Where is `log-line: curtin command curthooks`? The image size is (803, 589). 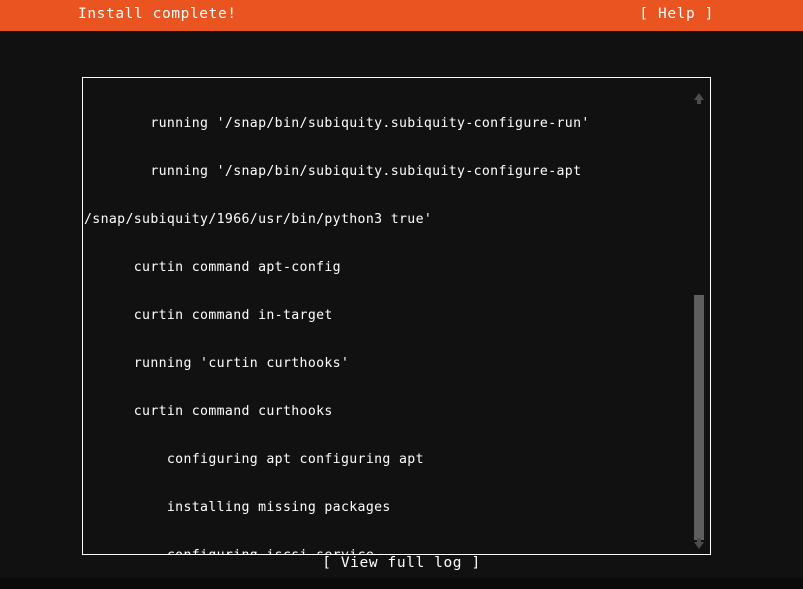 log-line: curtin command curthooks is located at coordinates (208, 411).